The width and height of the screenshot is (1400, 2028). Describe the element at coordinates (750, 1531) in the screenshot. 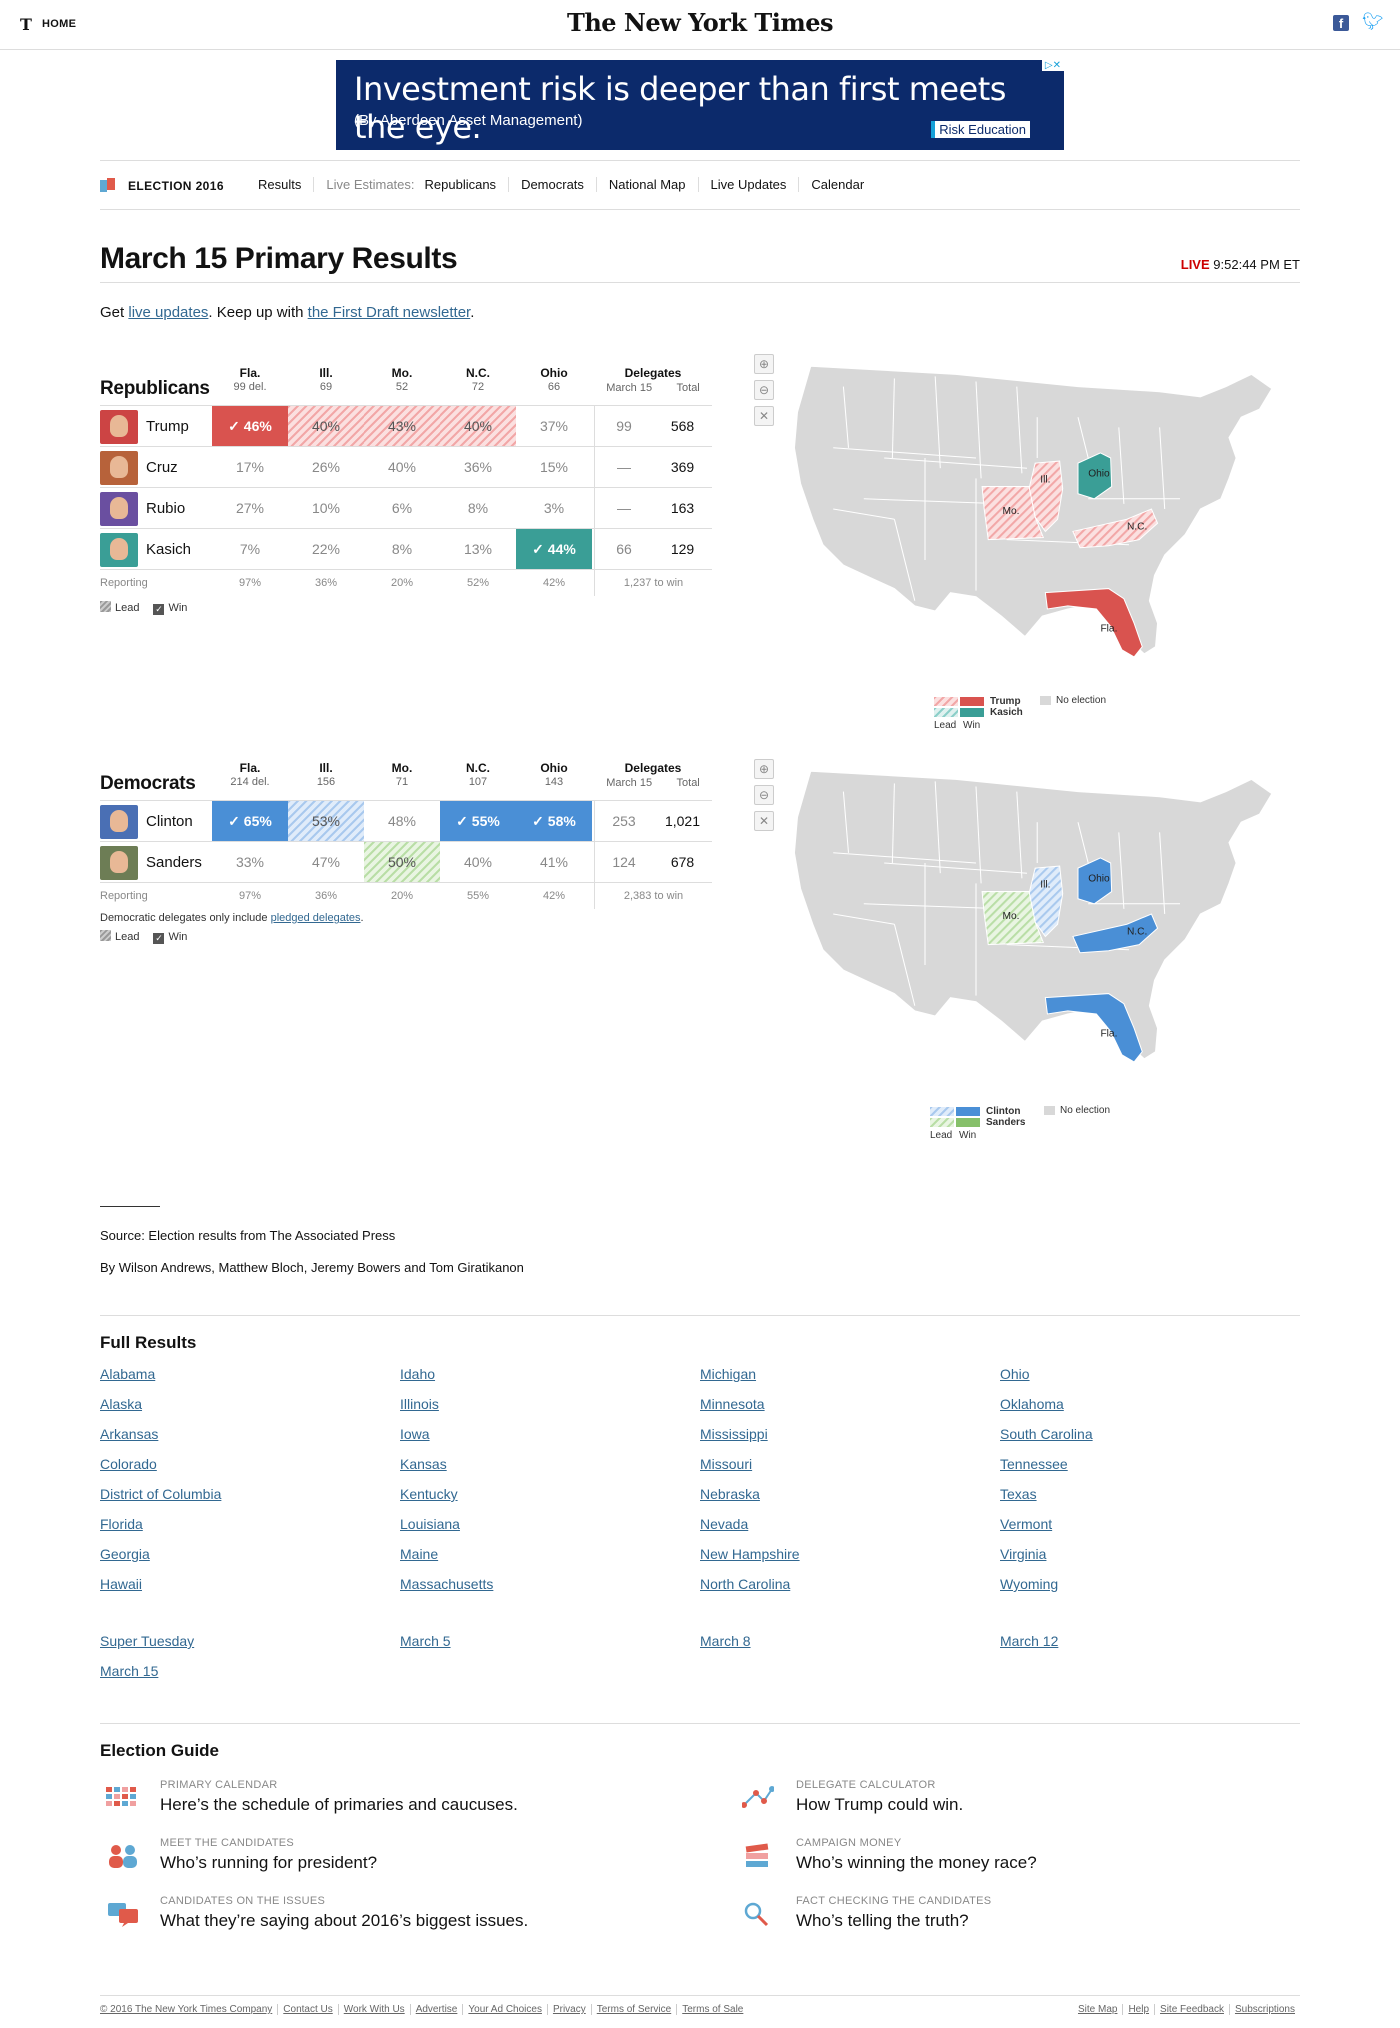

I see `state-link-nevada: Nevada` at that location.